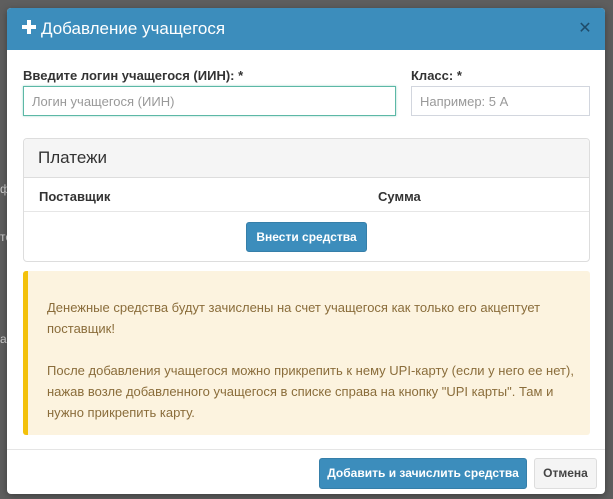 The image size is (613, 499). Describe the element at coordinates (500, 101) in the screenshot. I see `class-input` at that location.